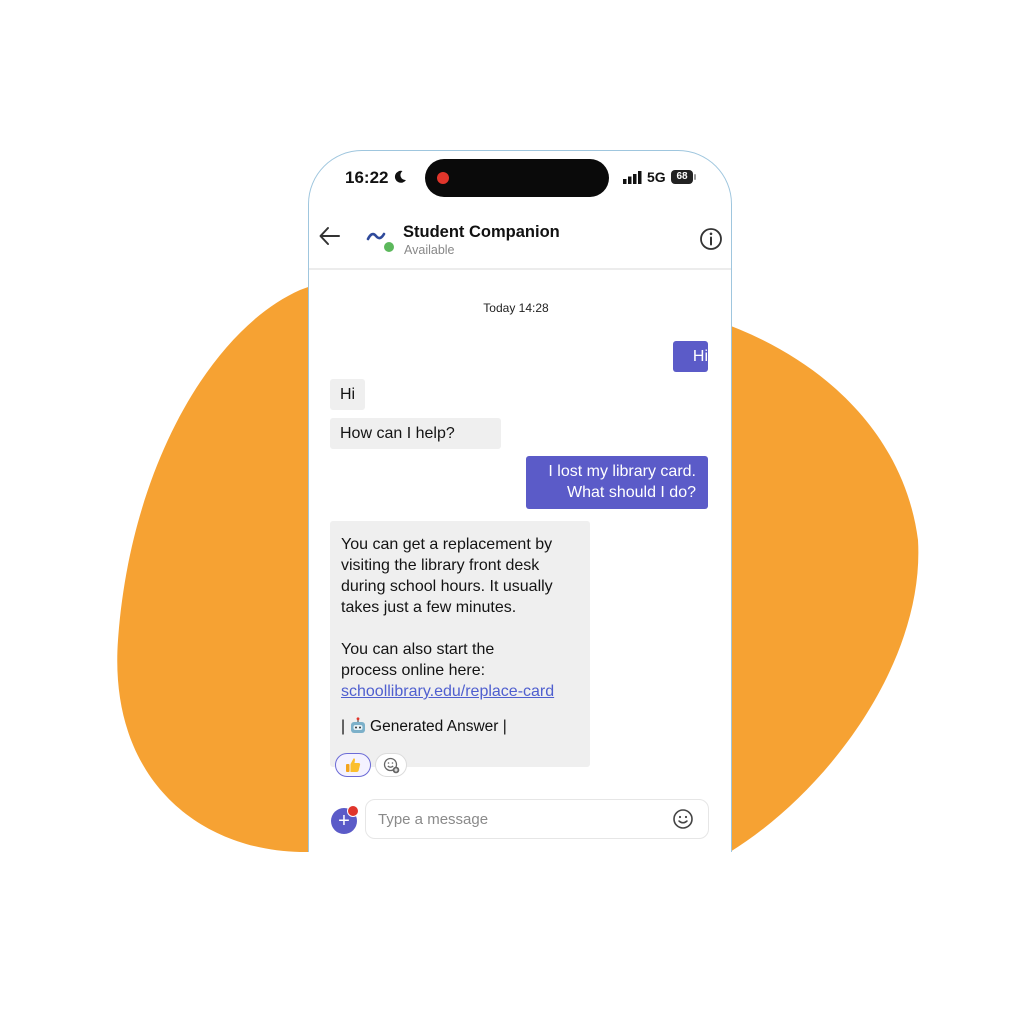 The height and width of the screenshot is (1024, 1024). I want to click on thumbs-up-icon, so click(353, 765).